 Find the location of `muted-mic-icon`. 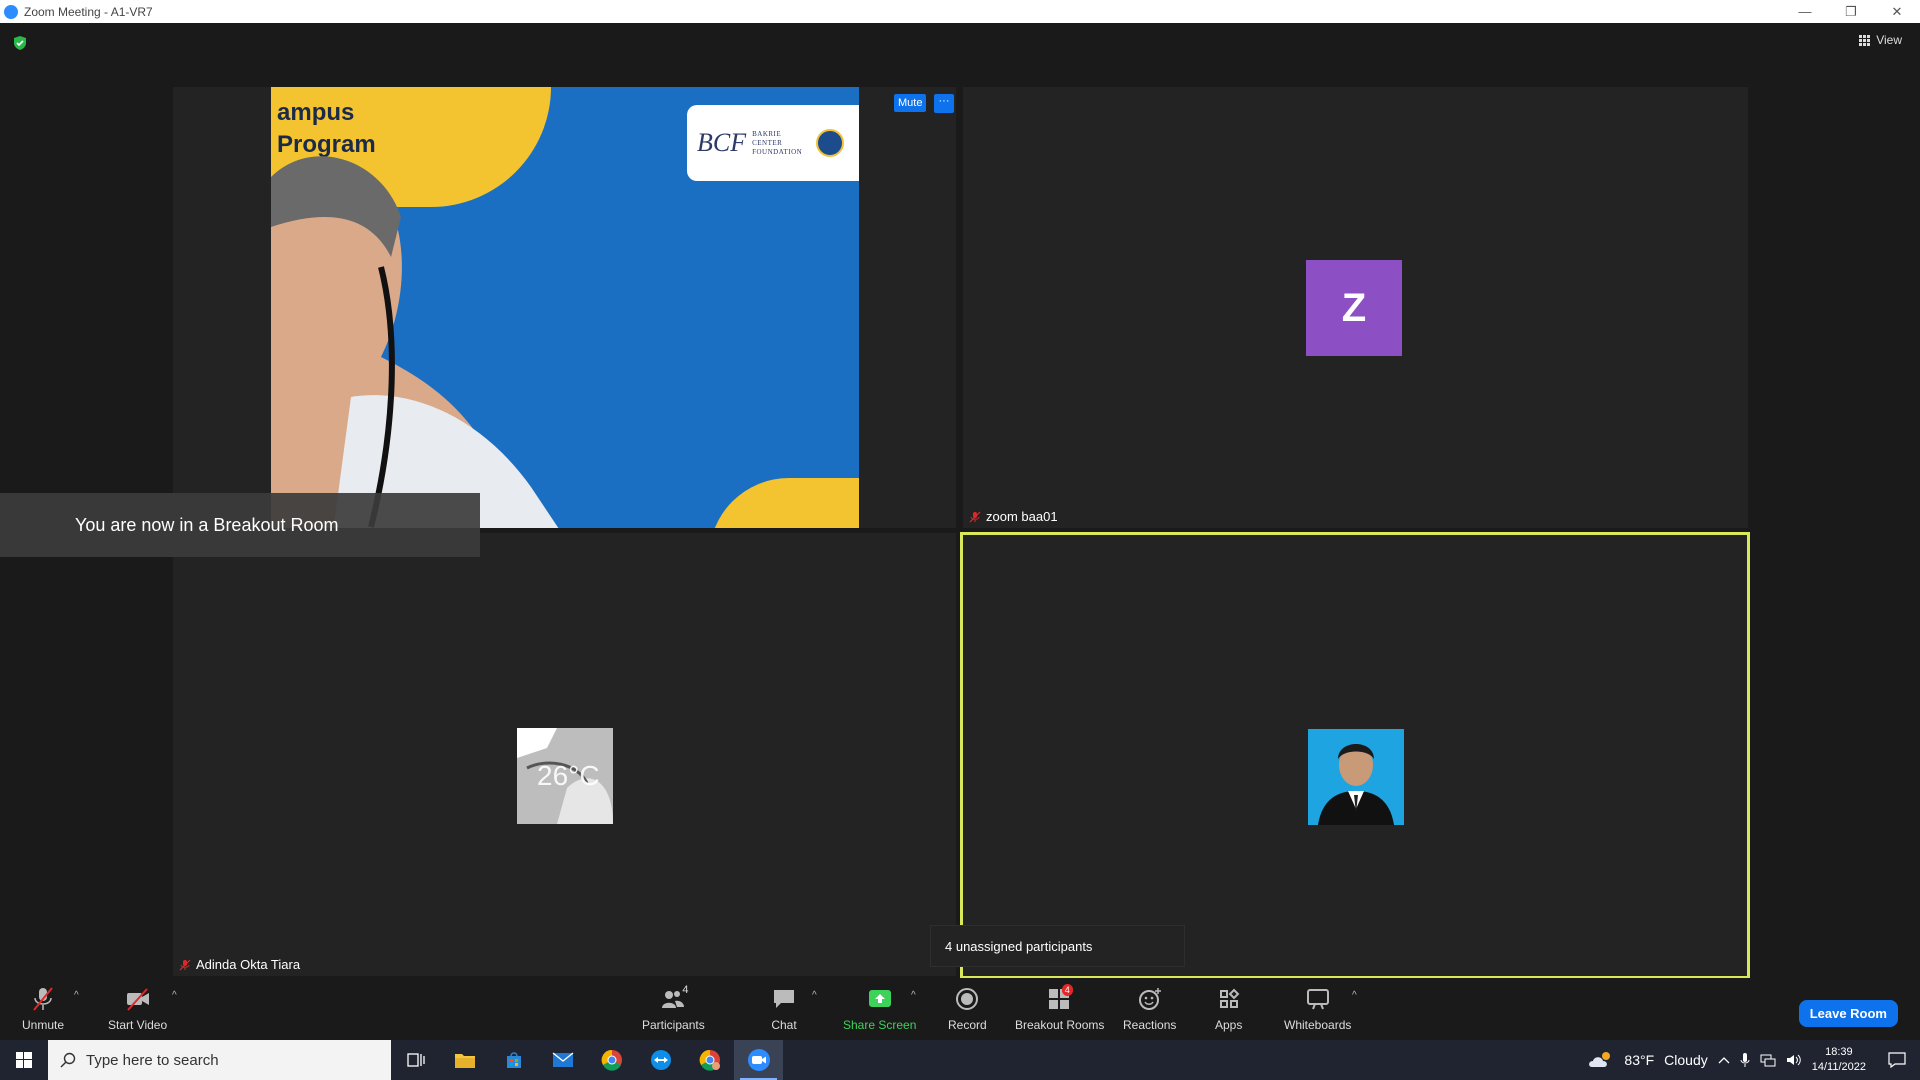

muted-mic-icon is located at coordinates (185, 964).